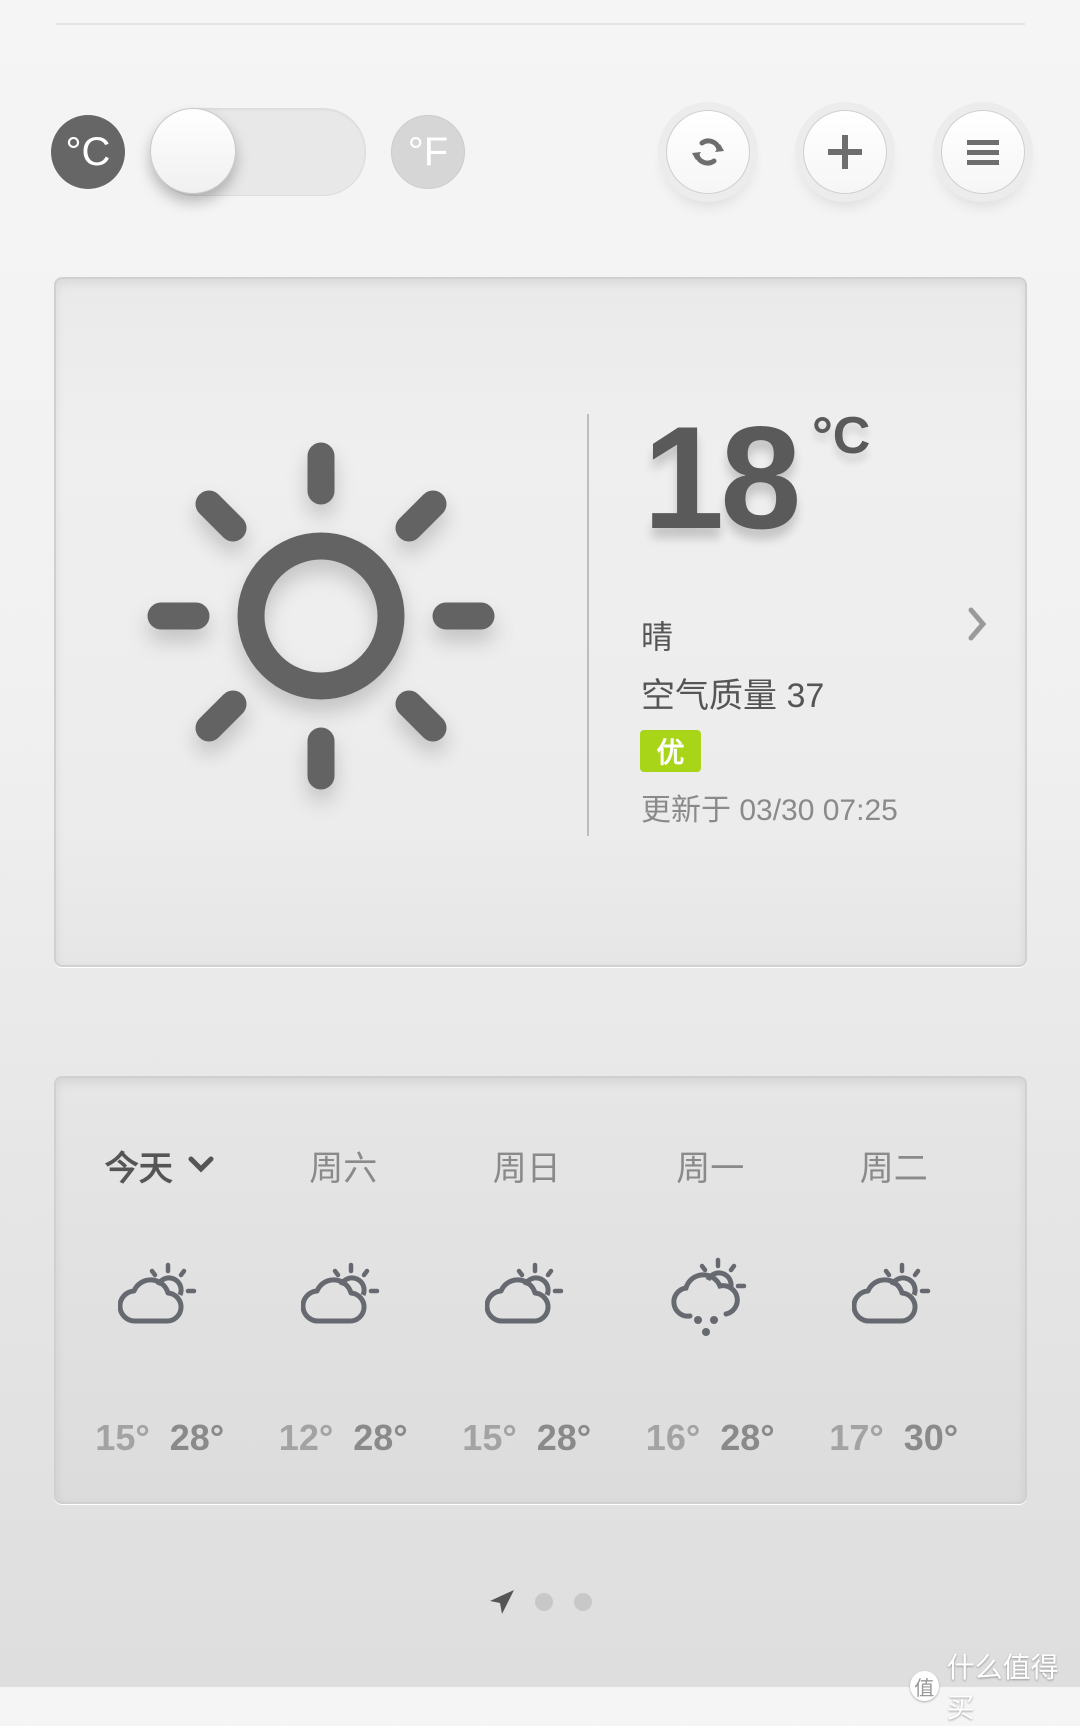 Image resolution: width=1080 pixels, height=1726 pixels. What do you see at coordinates (540, 24) in the screenshot?
I see `top-divider` at bounding box center [540, 24].